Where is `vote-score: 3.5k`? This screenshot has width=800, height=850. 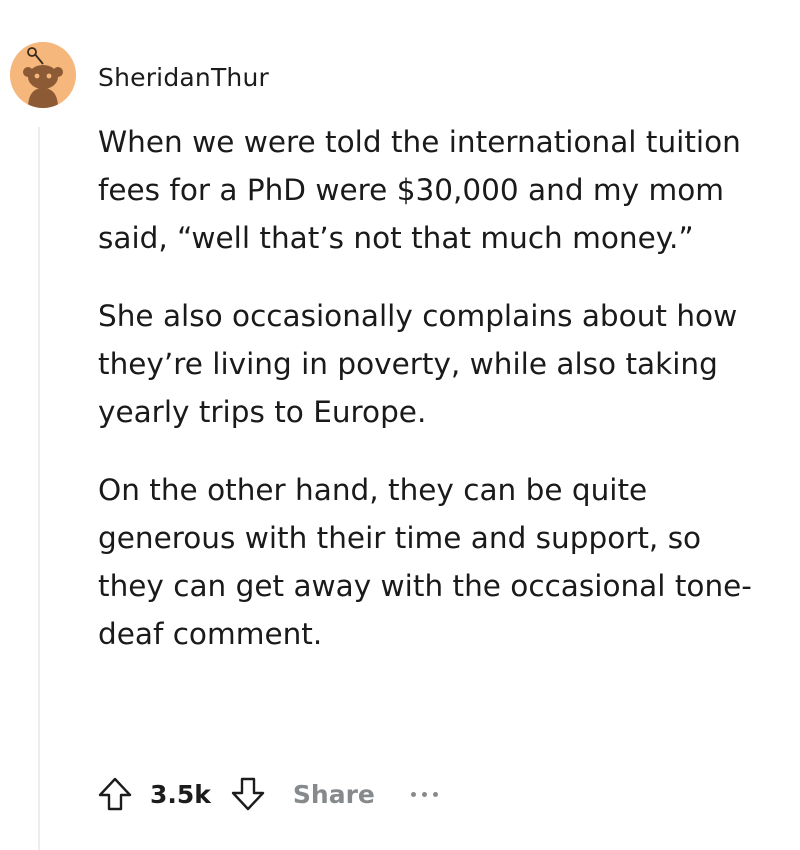
vote-score: 3.5k is located at coordinates (180, 794).